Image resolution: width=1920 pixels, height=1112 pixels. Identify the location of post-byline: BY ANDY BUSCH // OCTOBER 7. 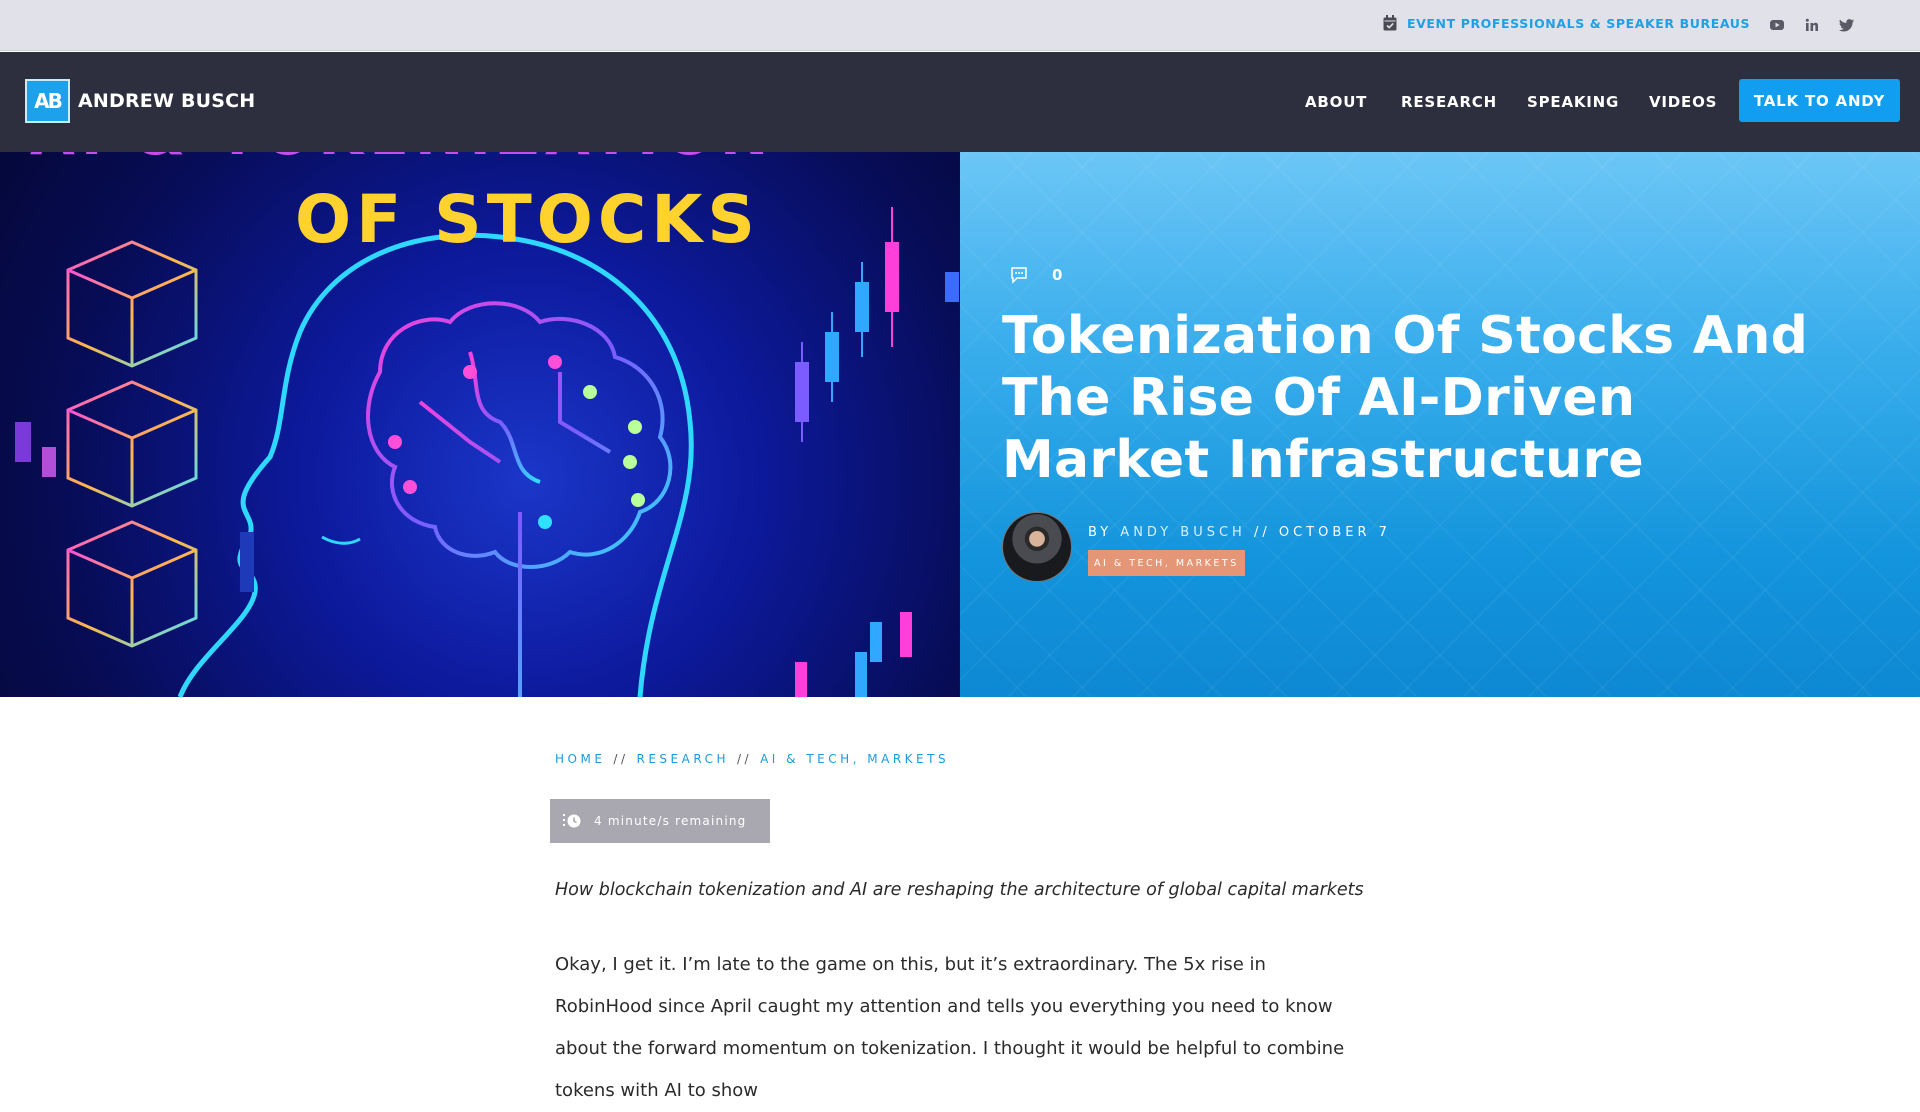
(1239, 532).